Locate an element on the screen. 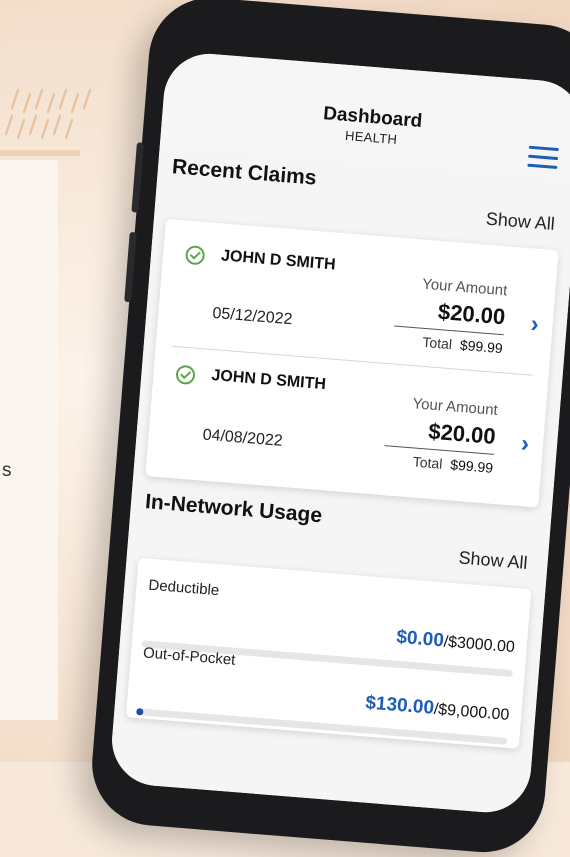 The image size is (570, 857). claim-date: 04/08/2022 is located at coordinates (243, 438).